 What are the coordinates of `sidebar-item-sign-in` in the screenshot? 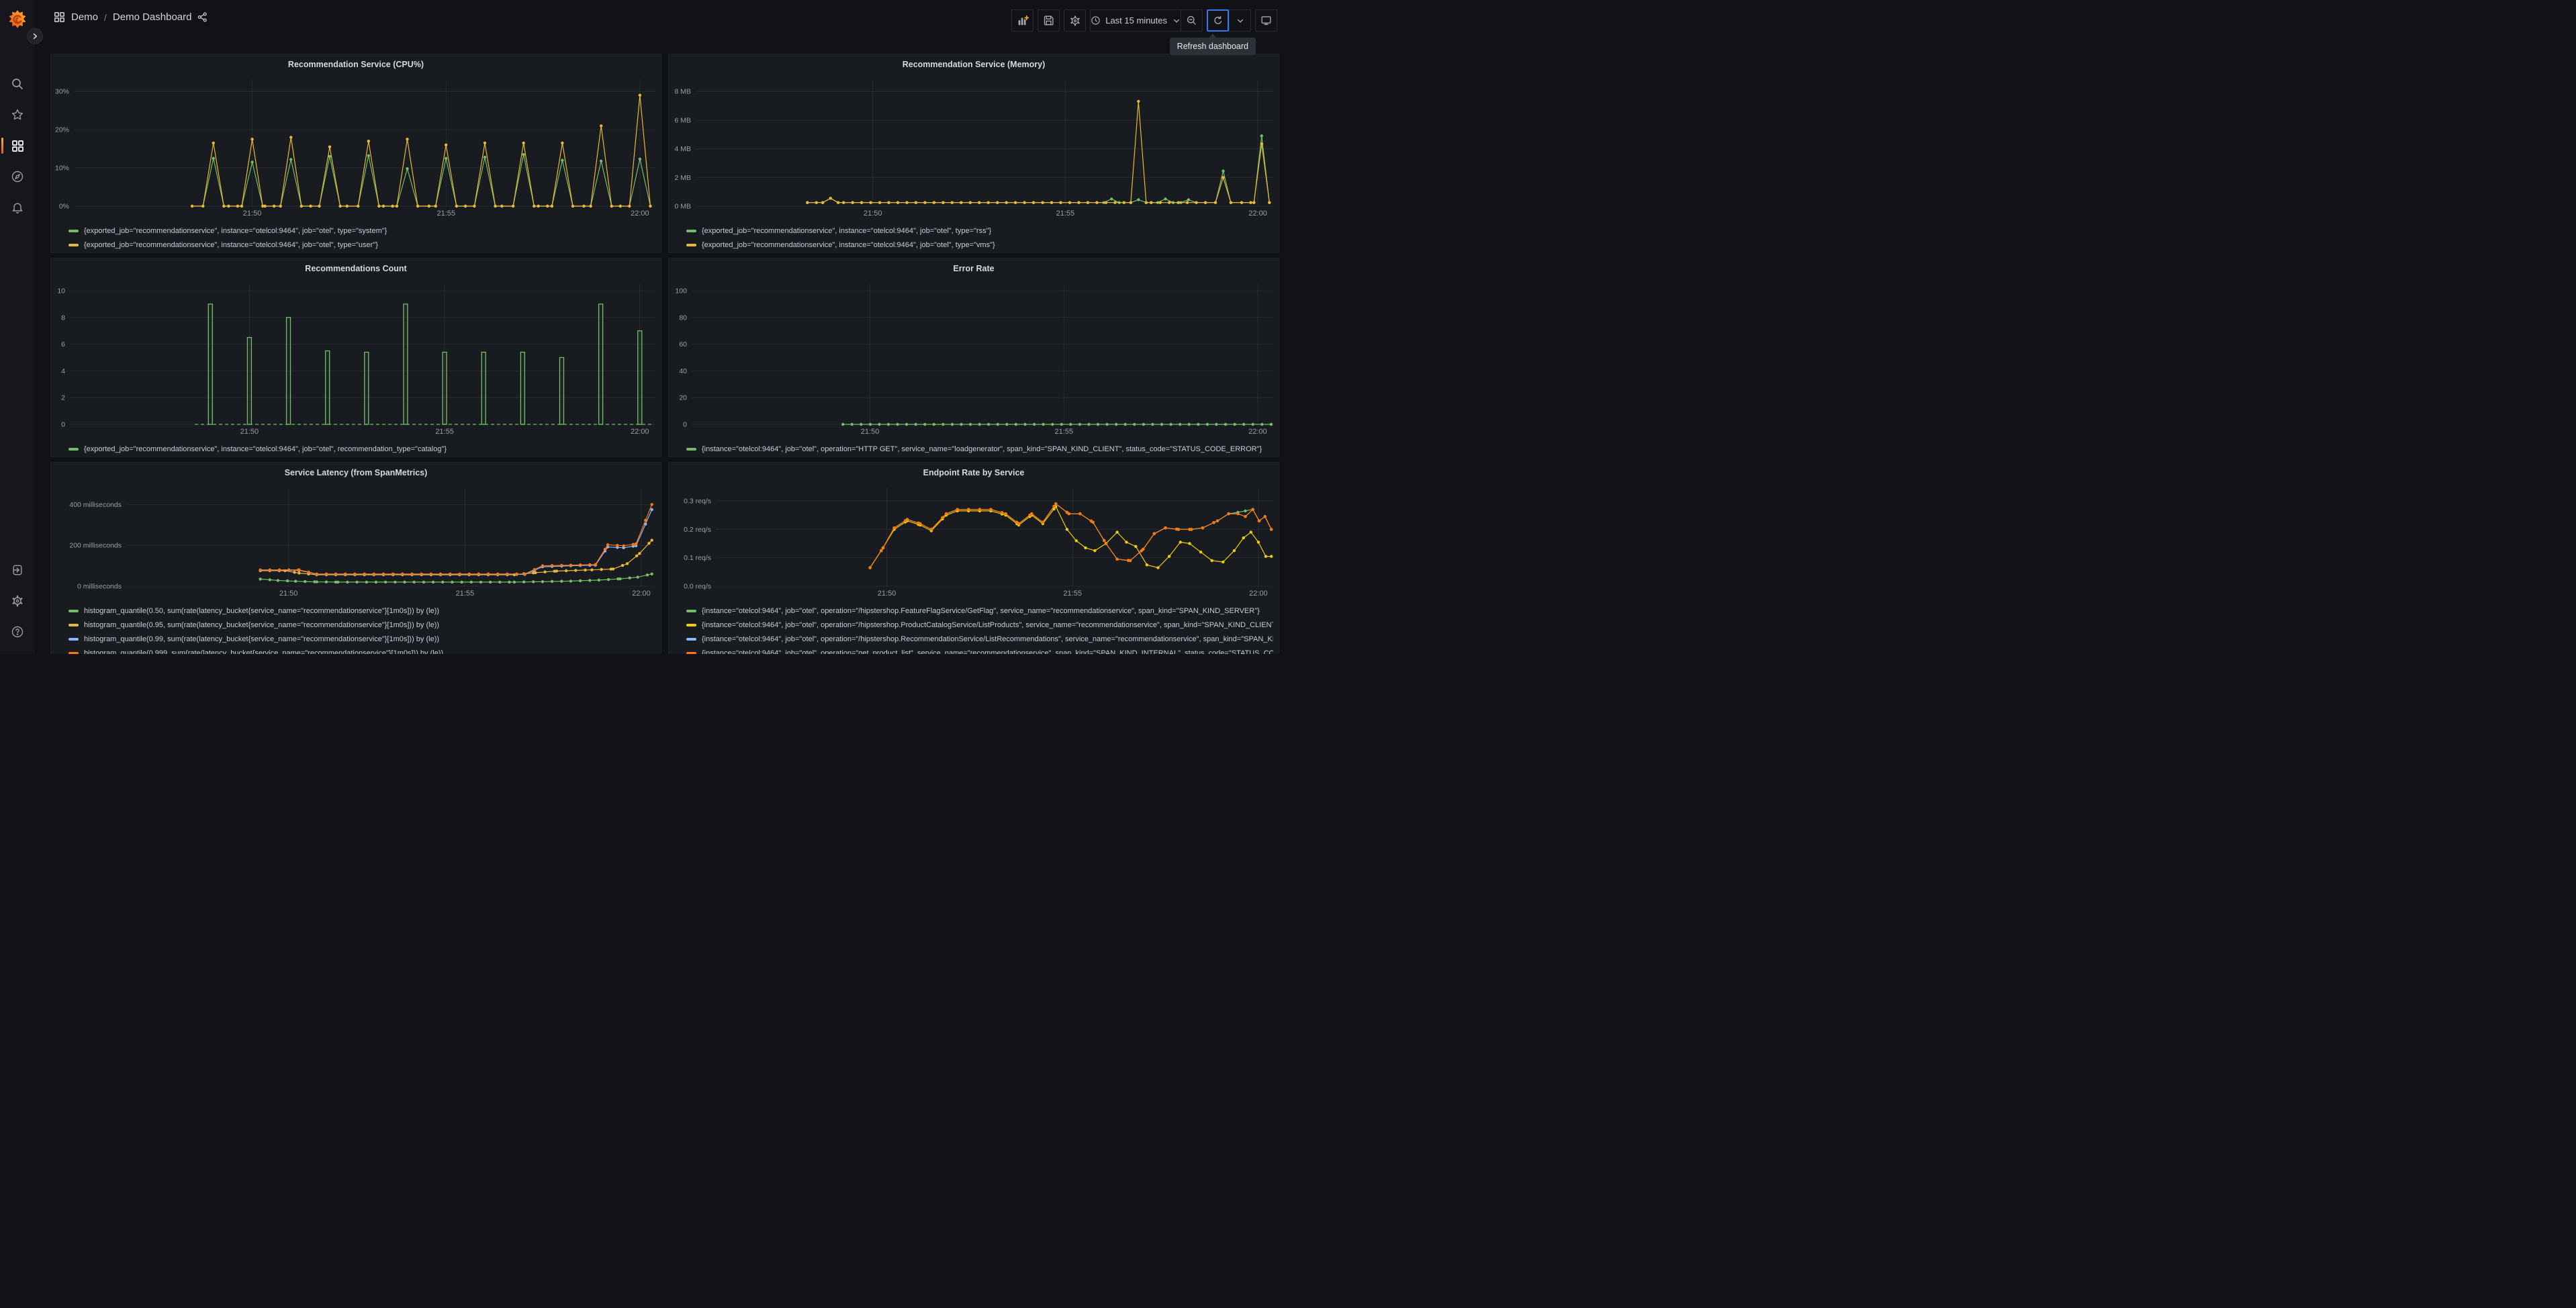 It's located at (17, 570).